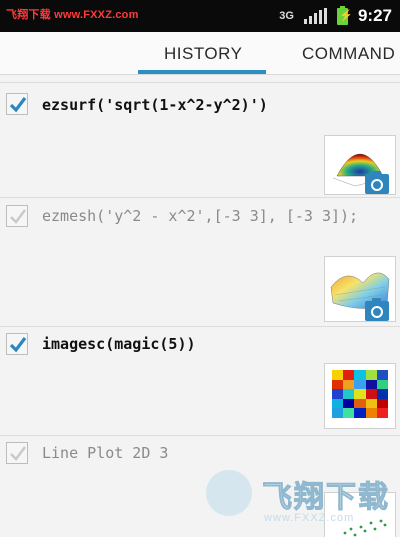  What do you see at coordinates (72, 15) in the screenshot?
I see `watermark-text: 飞翔下载 www.FXXZ.com` at bounding box center [72, 15].